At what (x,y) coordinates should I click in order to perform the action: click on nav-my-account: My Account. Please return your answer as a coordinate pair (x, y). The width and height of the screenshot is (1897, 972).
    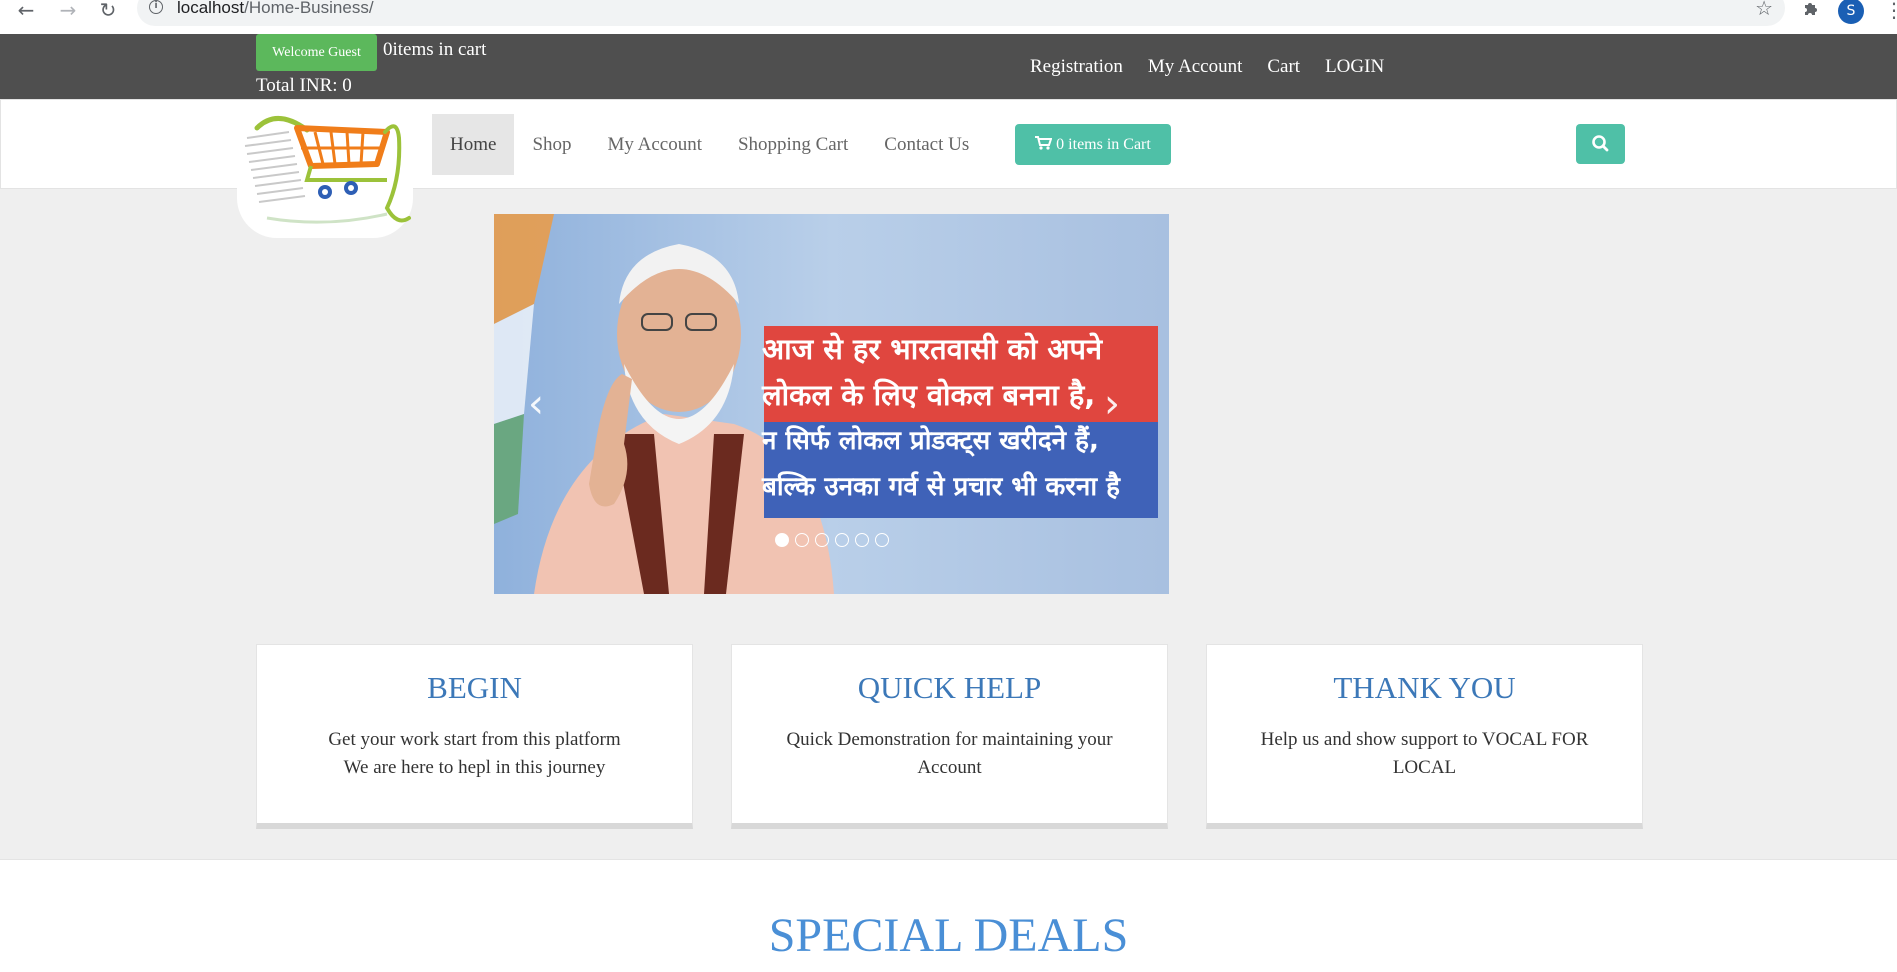
    Looking at the image, I should click on (655, 144).